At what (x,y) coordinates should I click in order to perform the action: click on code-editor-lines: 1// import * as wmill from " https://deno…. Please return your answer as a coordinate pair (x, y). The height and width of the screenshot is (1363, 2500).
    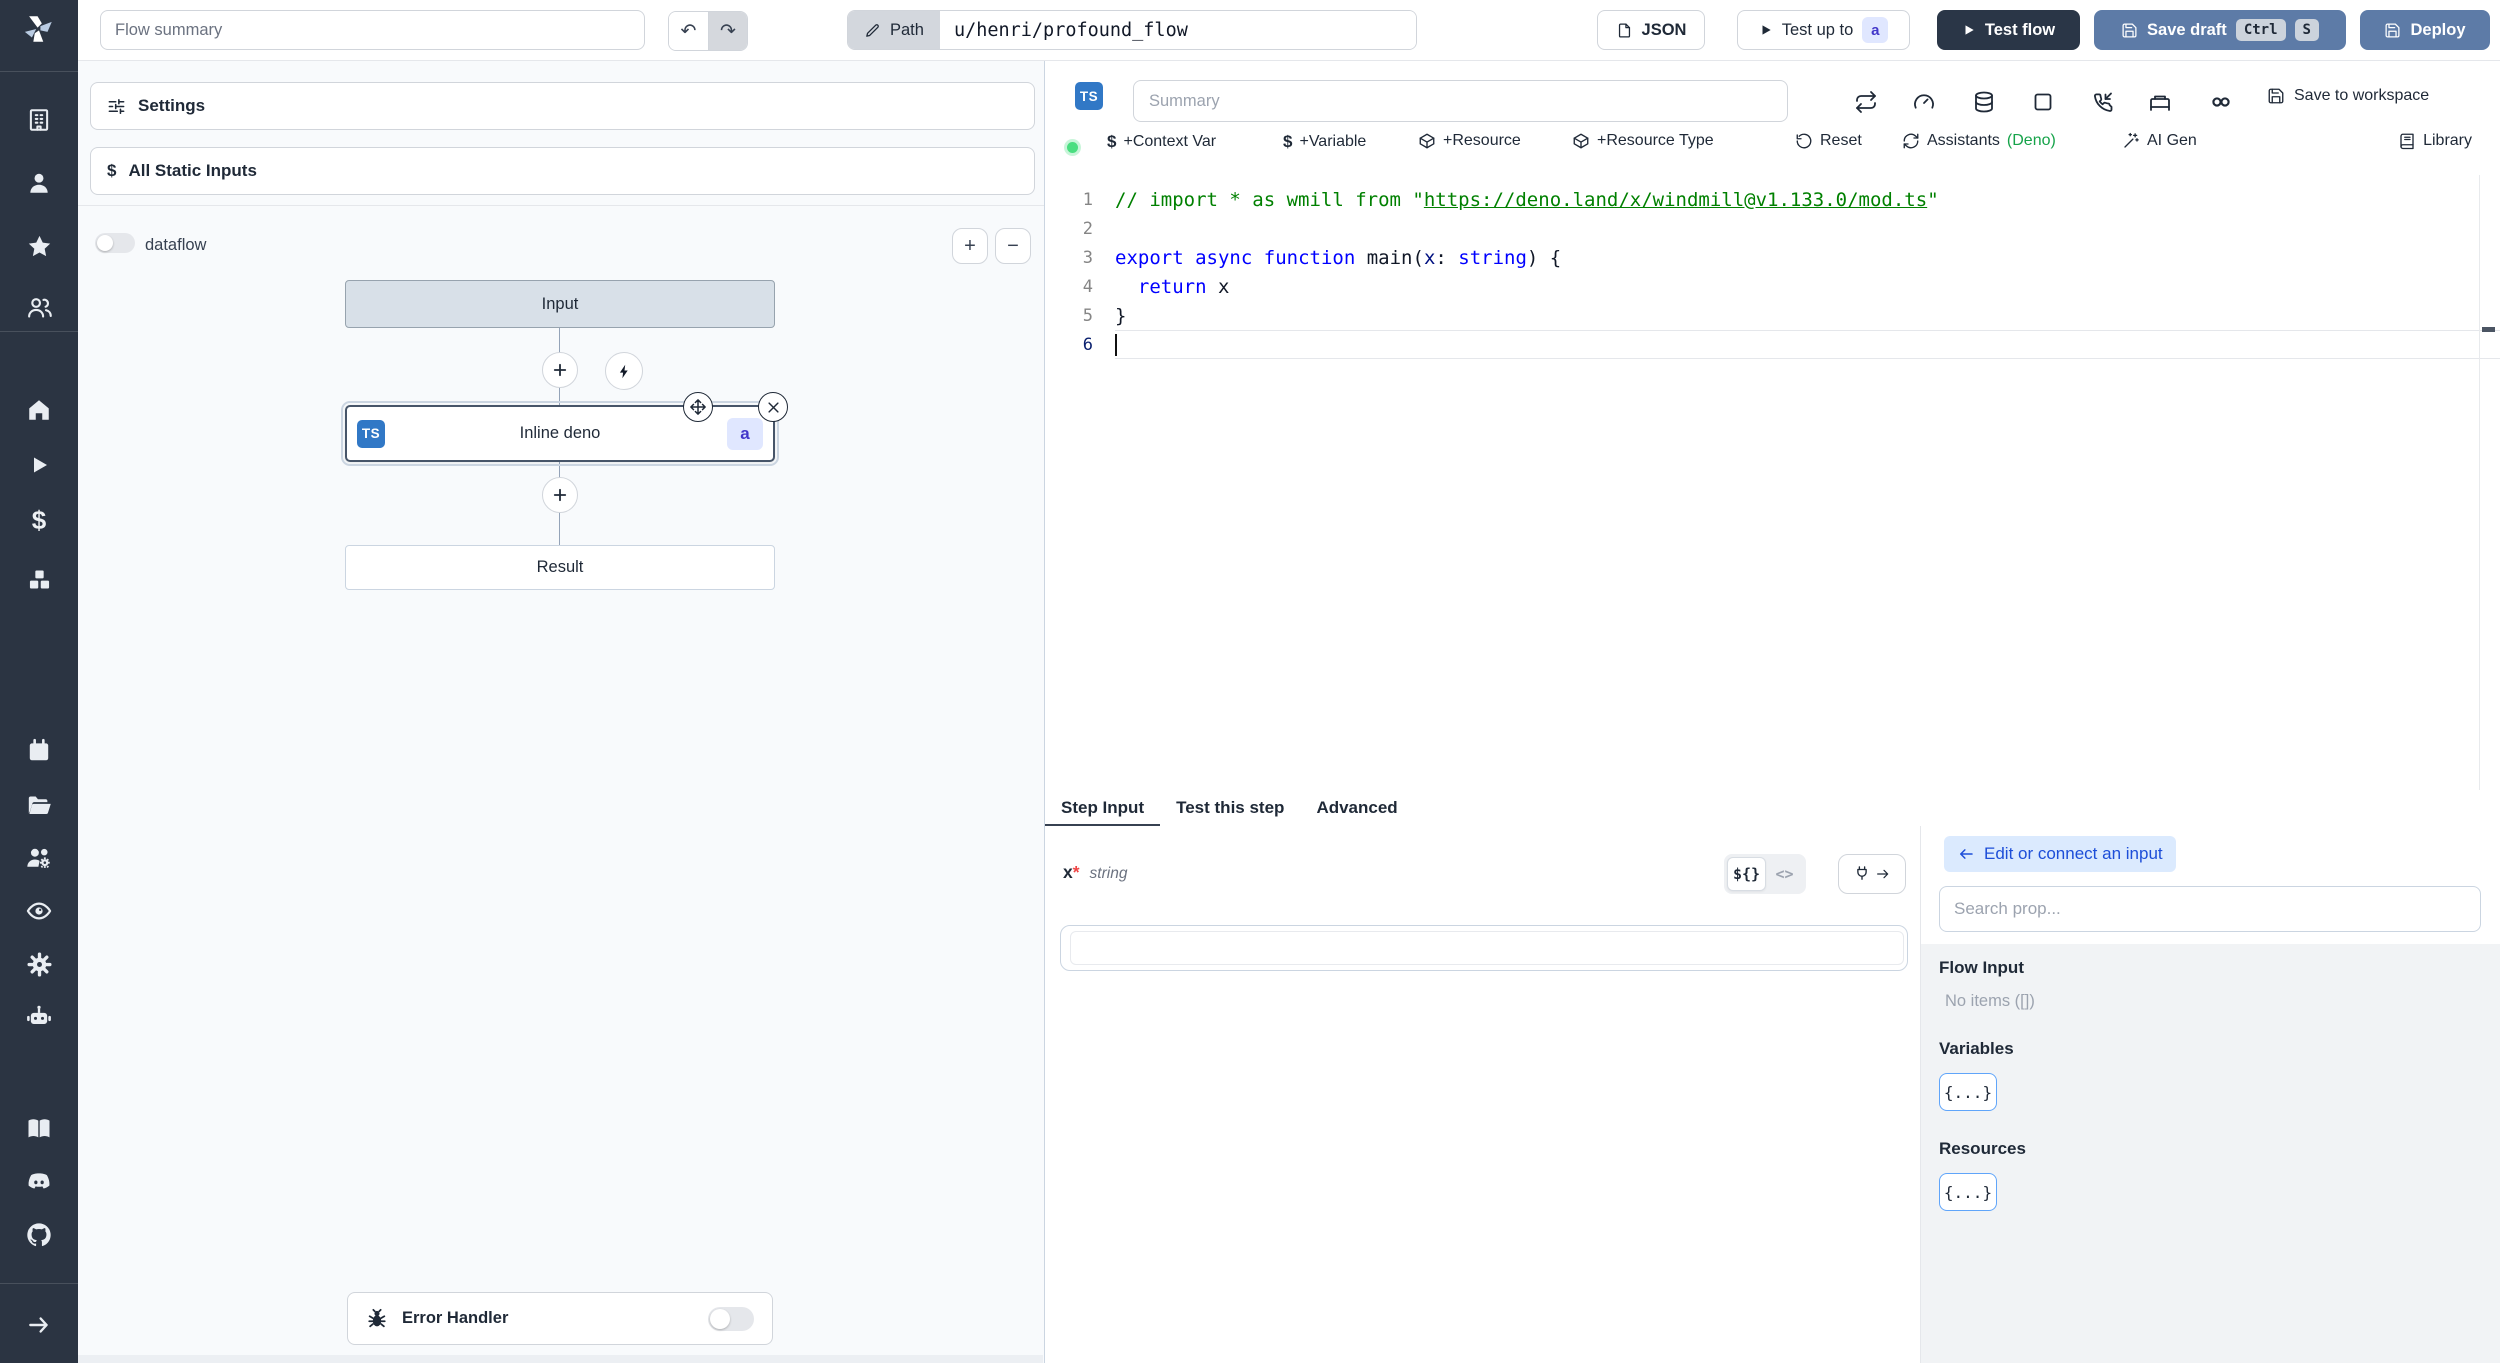
    Looking at the image, I should click on (1772, 272).